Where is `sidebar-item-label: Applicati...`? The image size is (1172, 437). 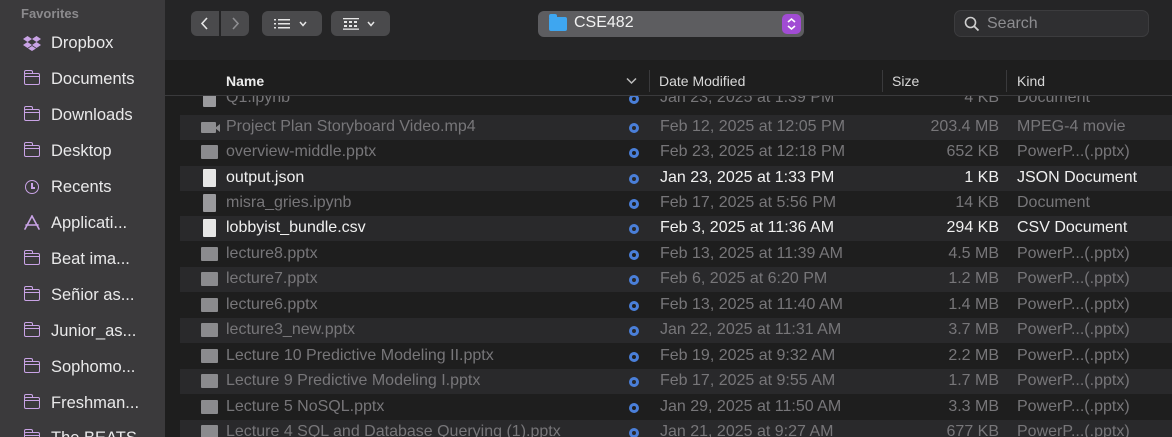 sidebar-item-label: Applicati... is located at coordinates (89, 222).